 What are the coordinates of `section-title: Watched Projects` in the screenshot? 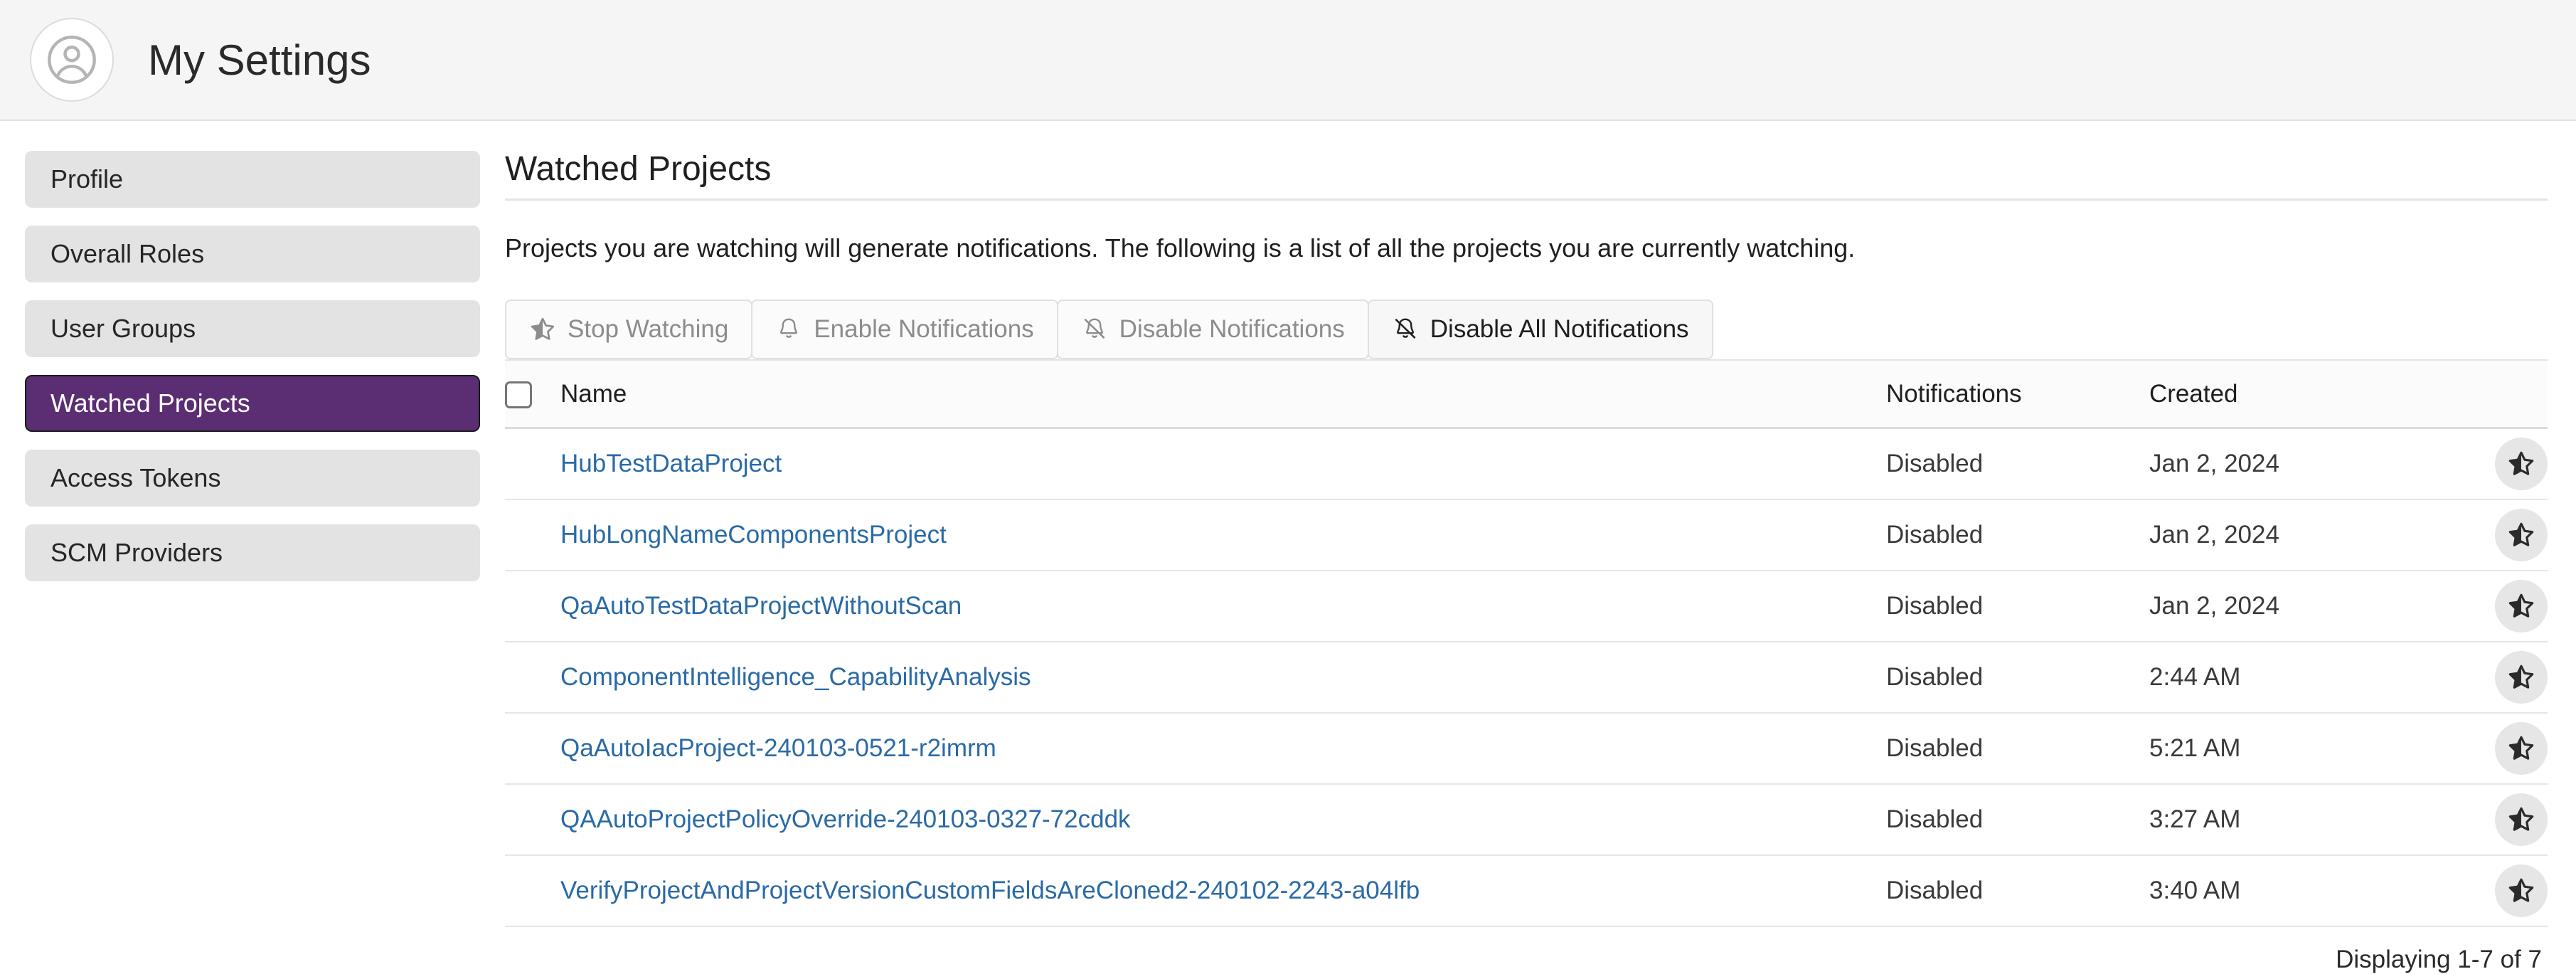 It's located at (638, 169).